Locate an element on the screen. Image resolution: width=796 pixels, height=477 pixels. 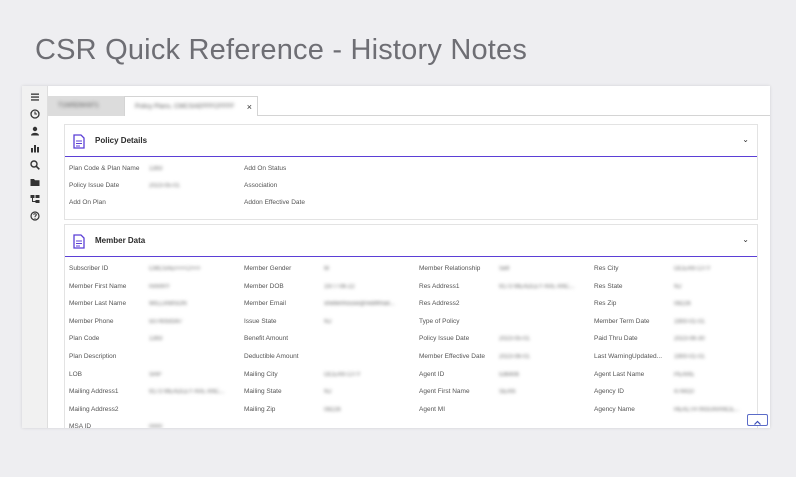
field-label: Subscriber ID is located at coordinates (89, 268).